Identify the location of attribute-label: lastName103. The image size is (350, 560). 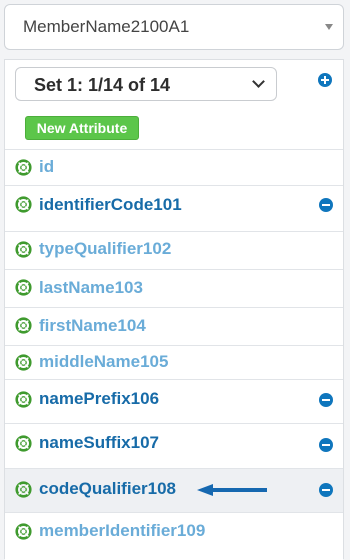
(91, 288).